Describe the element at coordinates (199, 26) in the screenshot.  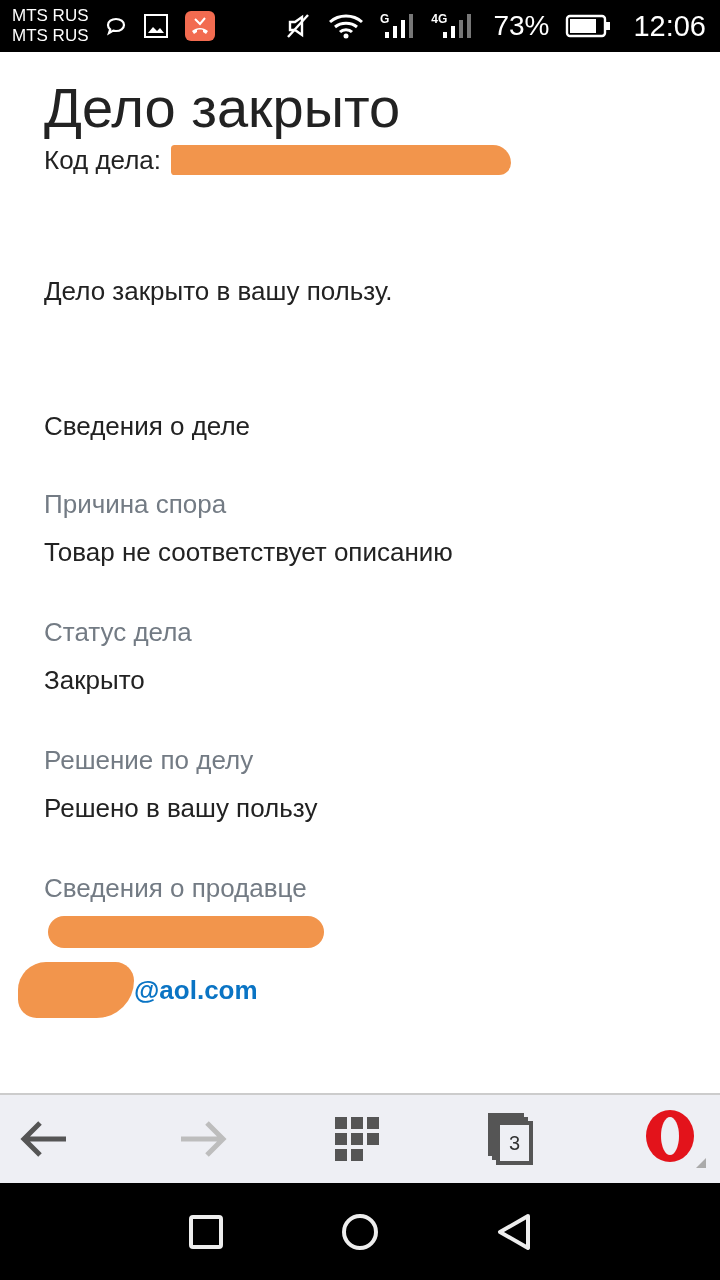
I see `missed-call-icon` at that location.